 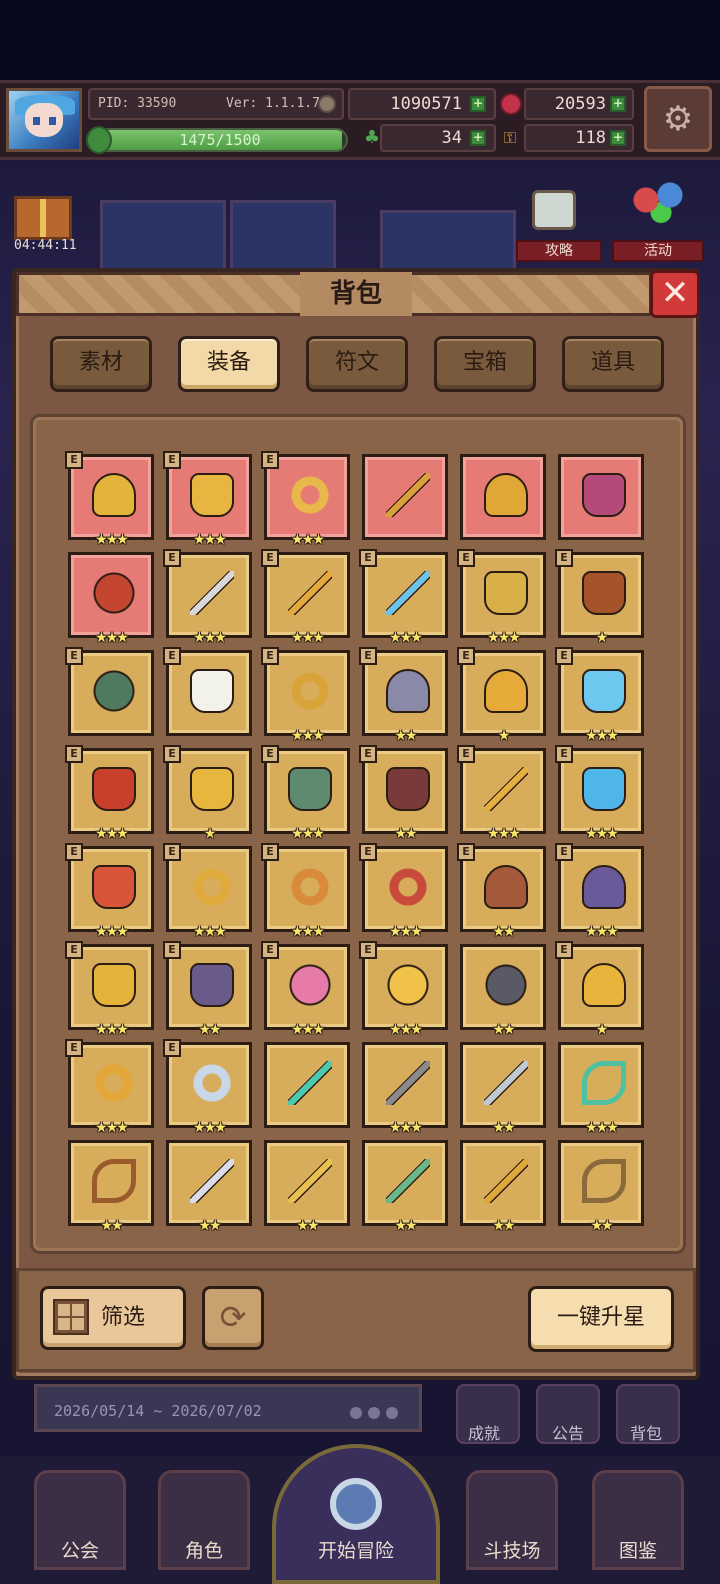 What do you see at coordinates (408, 1083) in the screenshot?
I see `hammer-axe-icon` at bounding box center [408, 1083].